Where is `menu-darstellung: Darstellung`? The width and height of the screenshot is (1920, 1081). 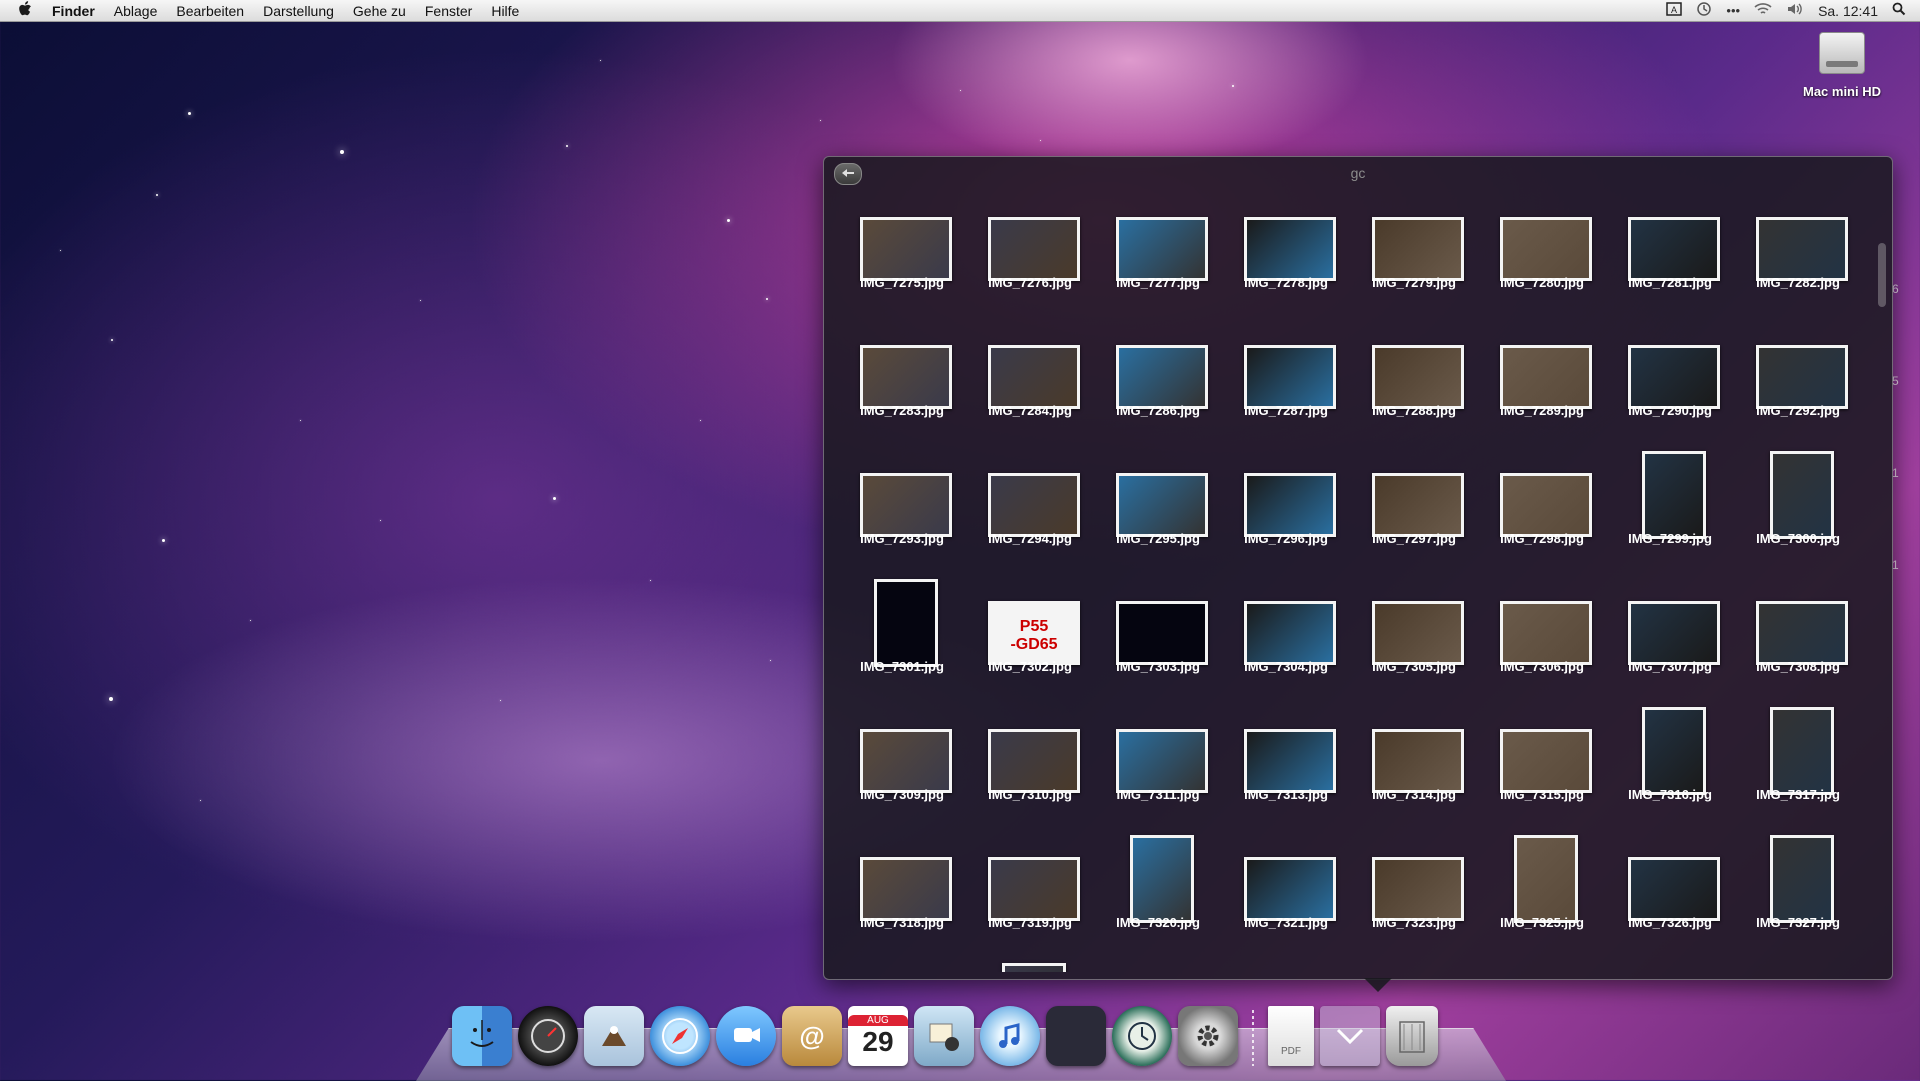
menu-darstellung: Darstellung is located at coordinates (298, 11).